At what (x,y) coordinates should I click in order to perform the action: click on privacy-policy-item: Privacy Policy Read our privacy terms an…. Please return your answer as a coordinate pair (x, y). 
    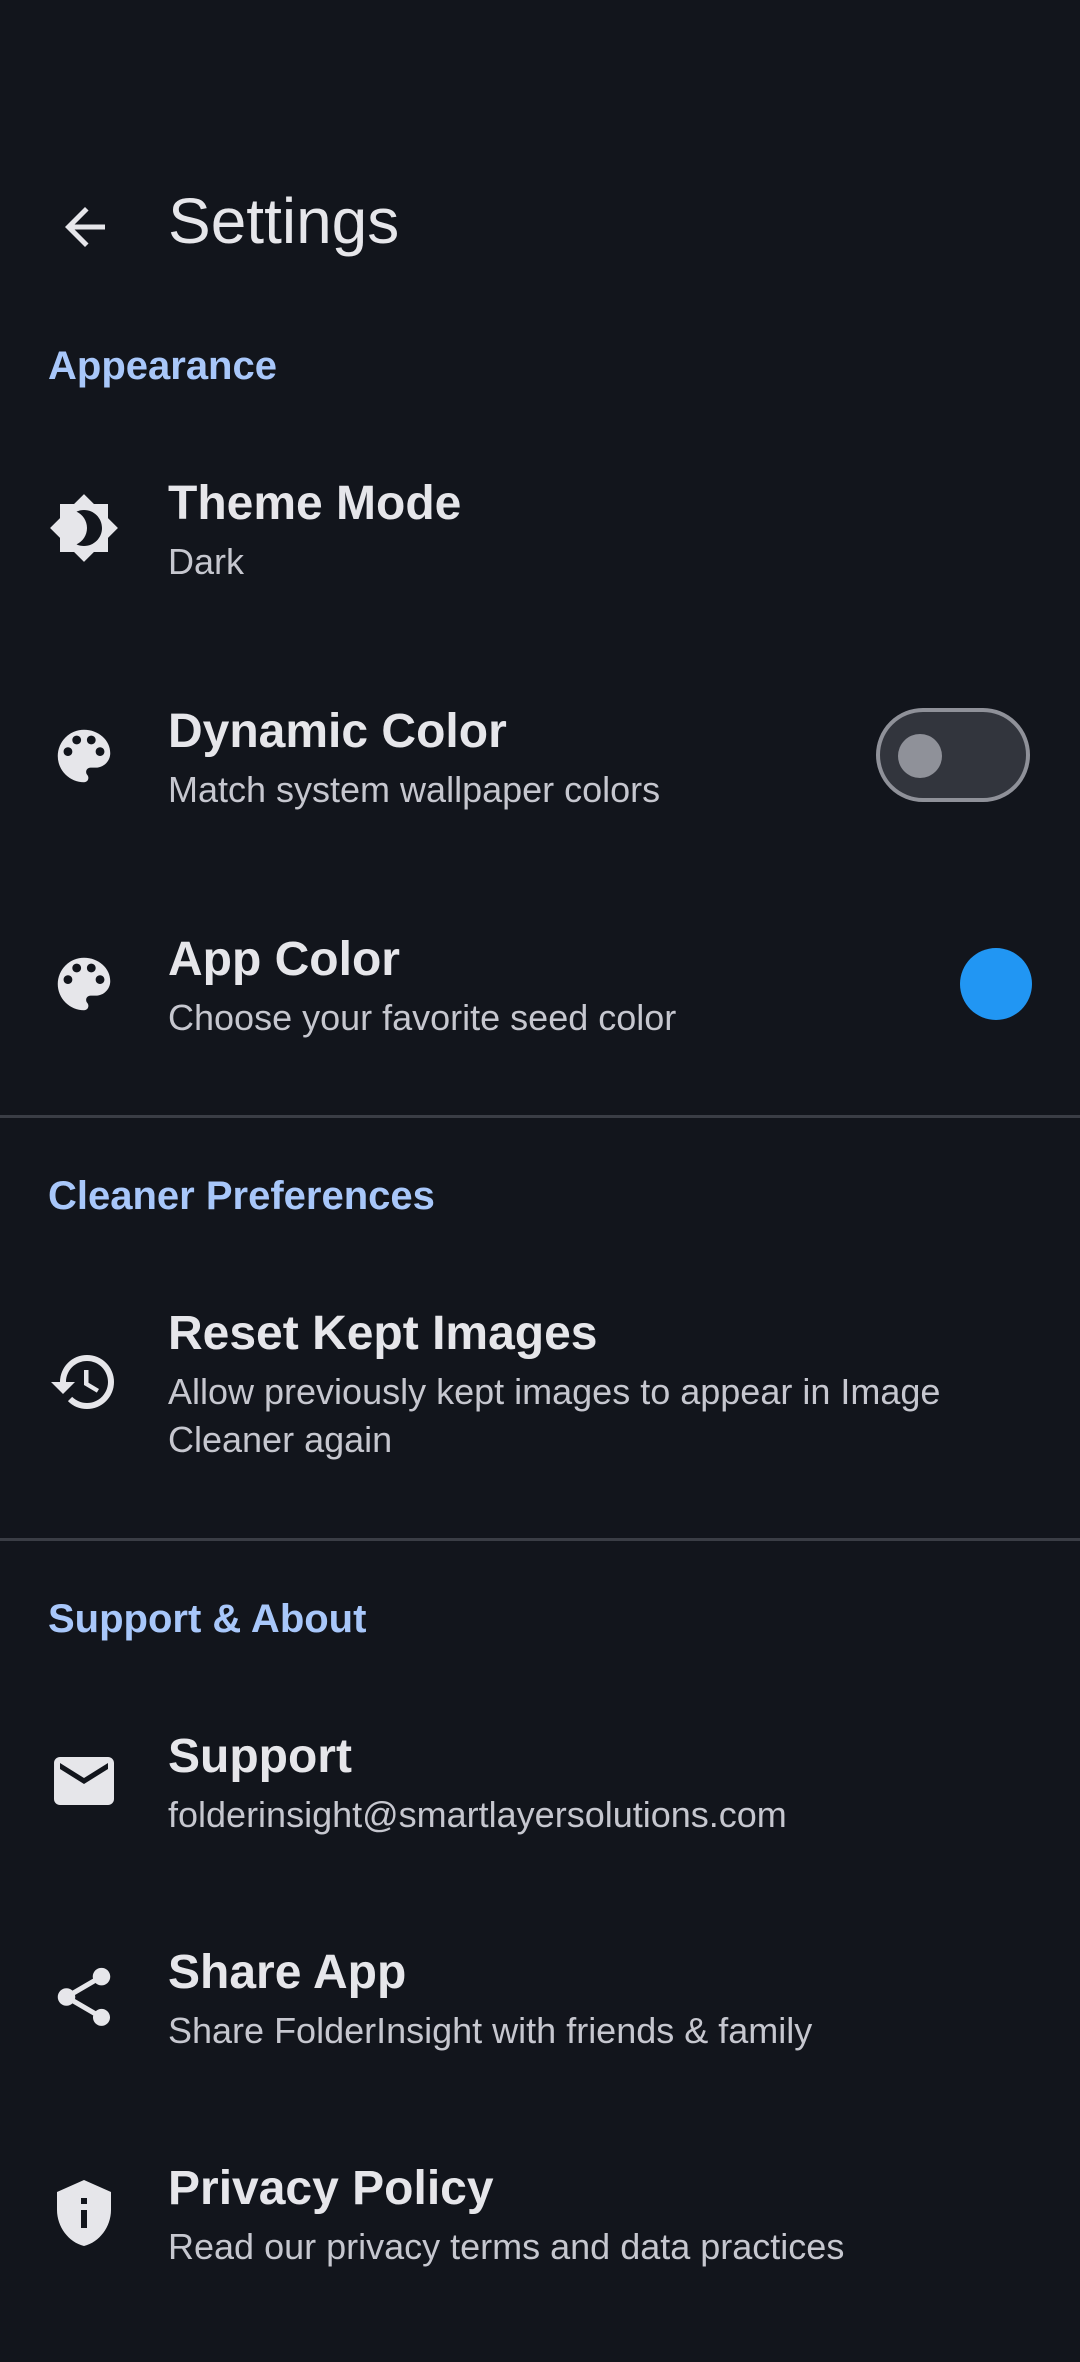
    Looking at the image, I should click on (540, 2215).